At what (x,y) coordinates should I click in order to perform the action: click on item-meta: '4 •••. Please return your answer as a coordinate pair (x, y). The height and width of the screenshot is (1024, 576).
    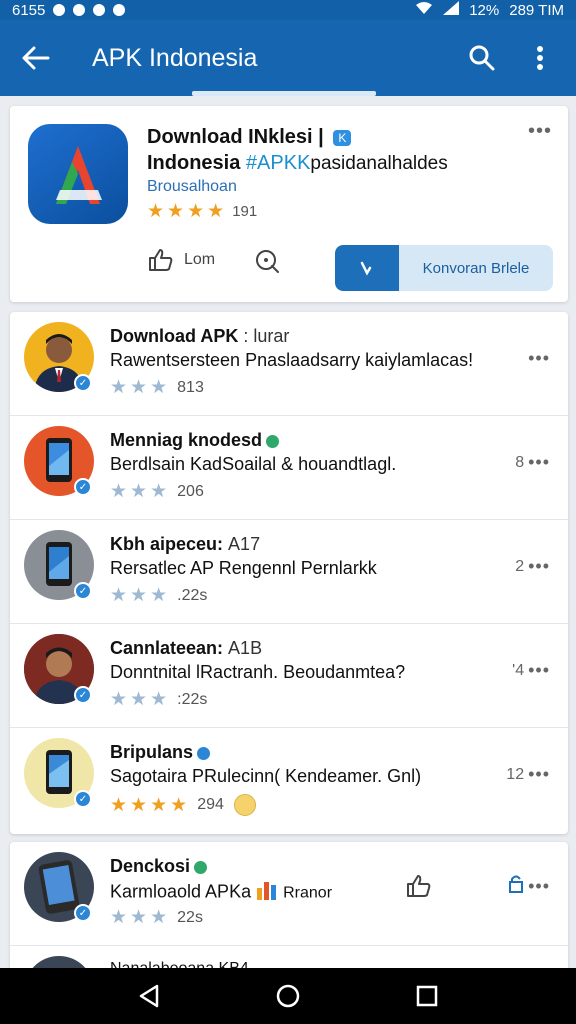
    Looking at the image, I should click on (531, 670).